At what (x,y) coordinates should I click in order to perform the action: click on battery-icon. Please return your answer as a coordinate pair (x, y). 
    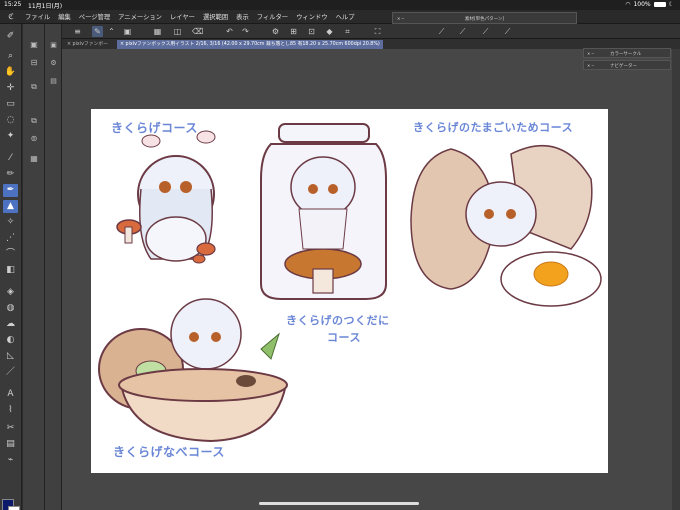
    Looking at the image, I should click on (659, 4).